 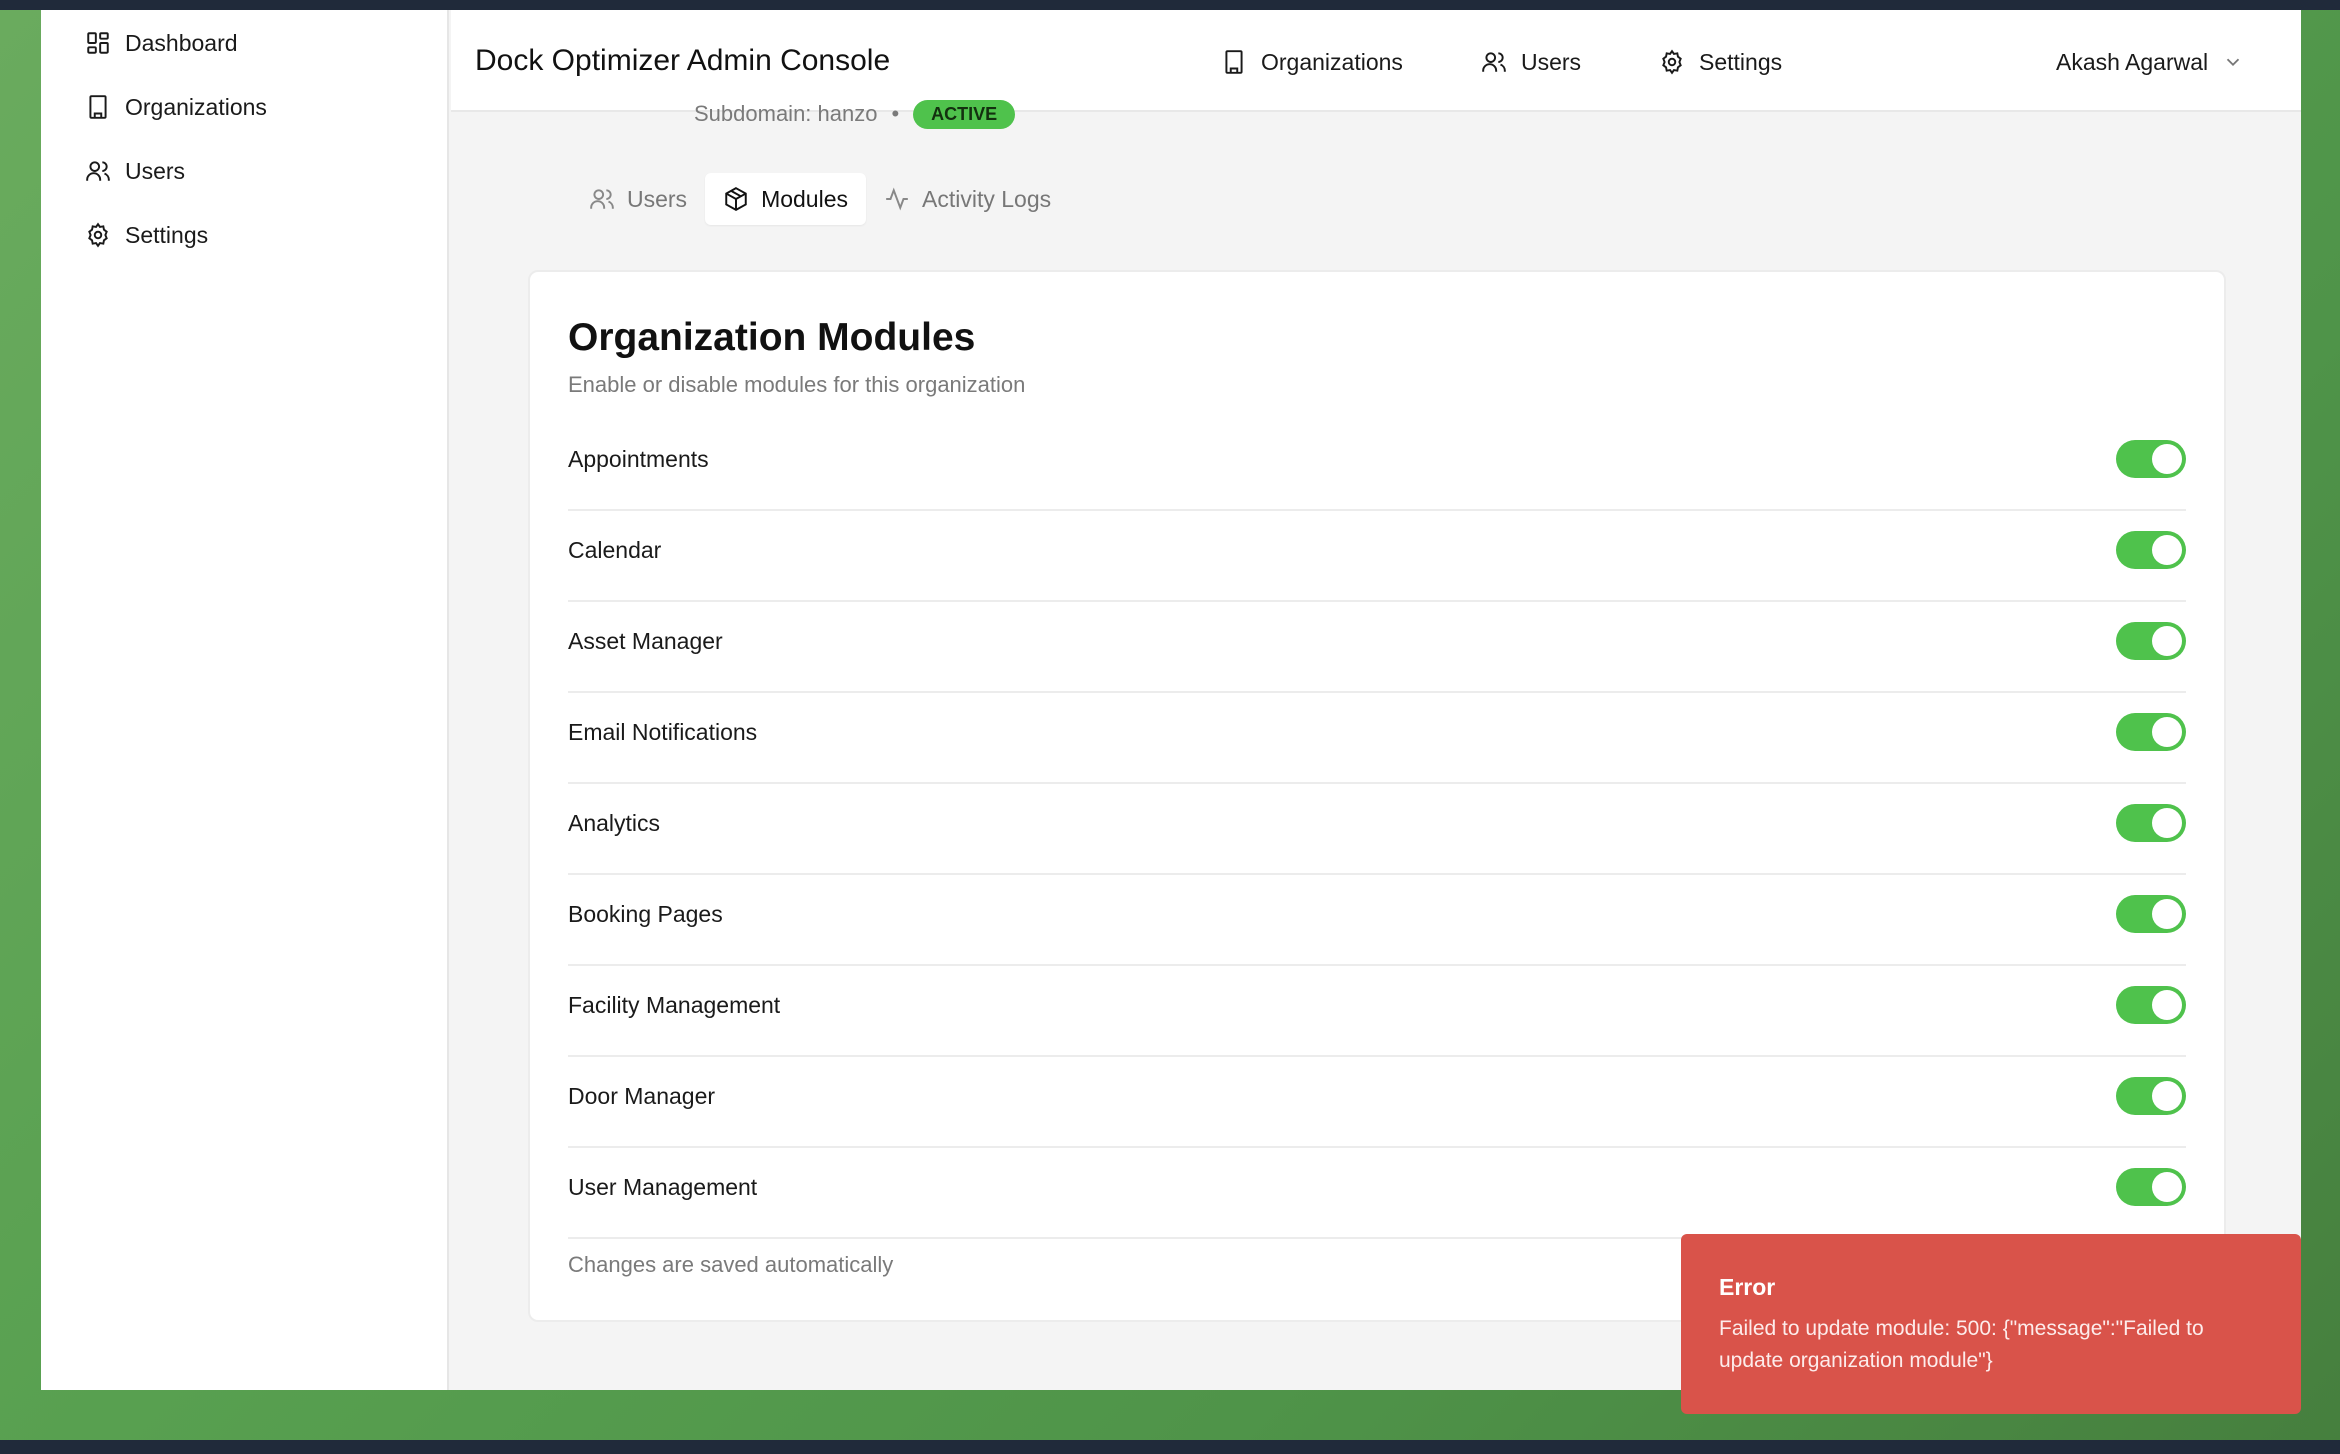 What do you see at coordinates (615, 550) in the screenshot?
I see `module-label: Calendar` at bounding box center [615, 550].